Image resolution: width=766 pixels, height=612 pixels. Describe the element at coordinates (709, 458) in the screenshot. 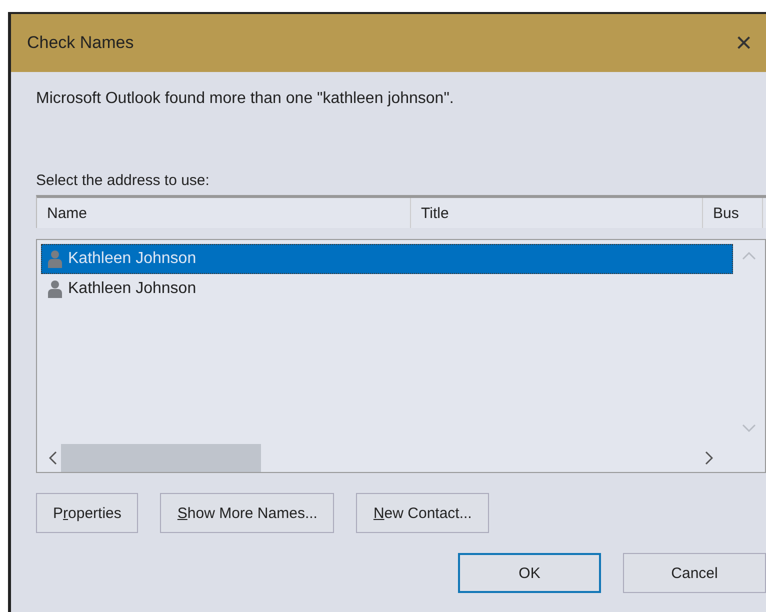

I see `scroll-right-icon` at that location.